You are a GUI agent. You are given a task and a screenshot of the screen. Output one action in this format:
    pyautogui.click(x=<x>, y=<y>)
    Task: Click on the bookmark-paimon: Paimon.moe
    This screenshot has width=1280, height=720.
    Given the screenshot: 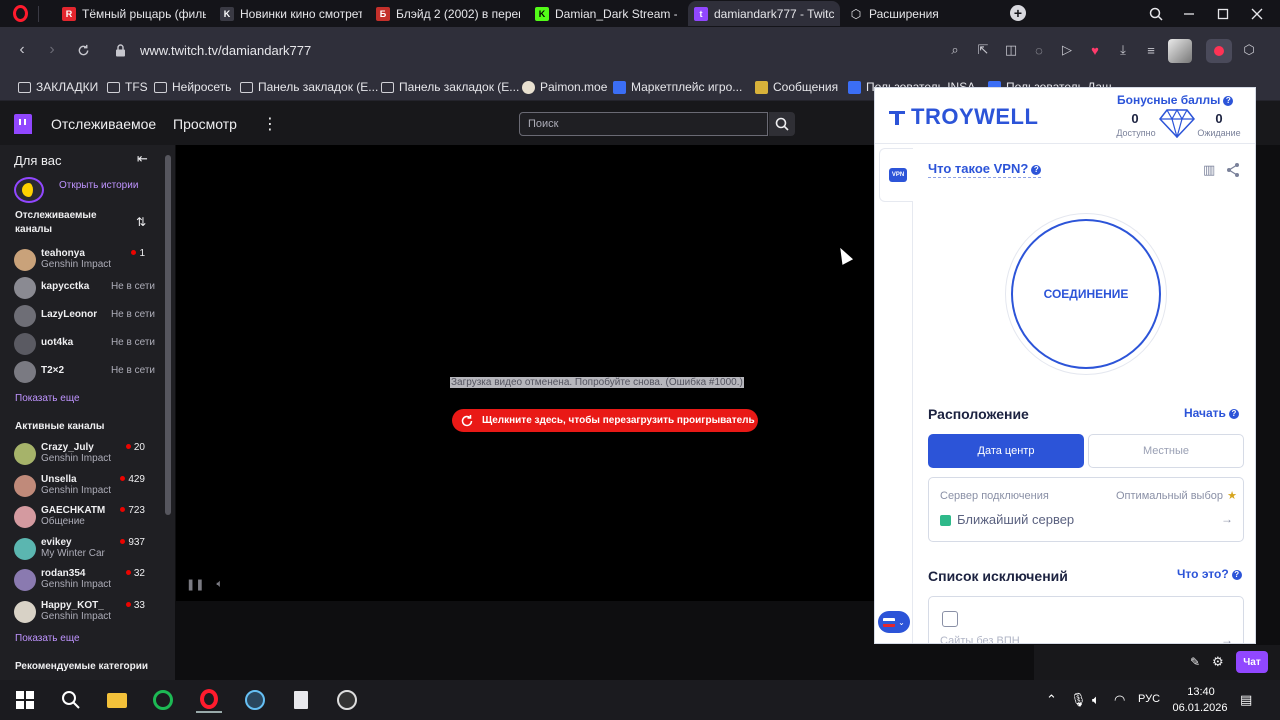 What is the action you would take?
    pyautogui.click(x=564, y=87)
    